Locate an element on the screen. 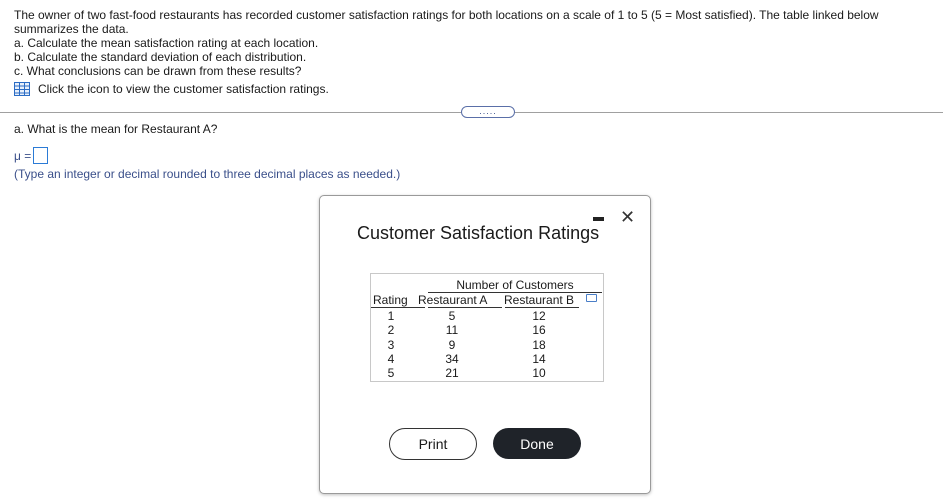 The width and height of the screenshot is (943, 502). column-header-restaurant-a: Restaurant A is located at coordinates (453, 300).